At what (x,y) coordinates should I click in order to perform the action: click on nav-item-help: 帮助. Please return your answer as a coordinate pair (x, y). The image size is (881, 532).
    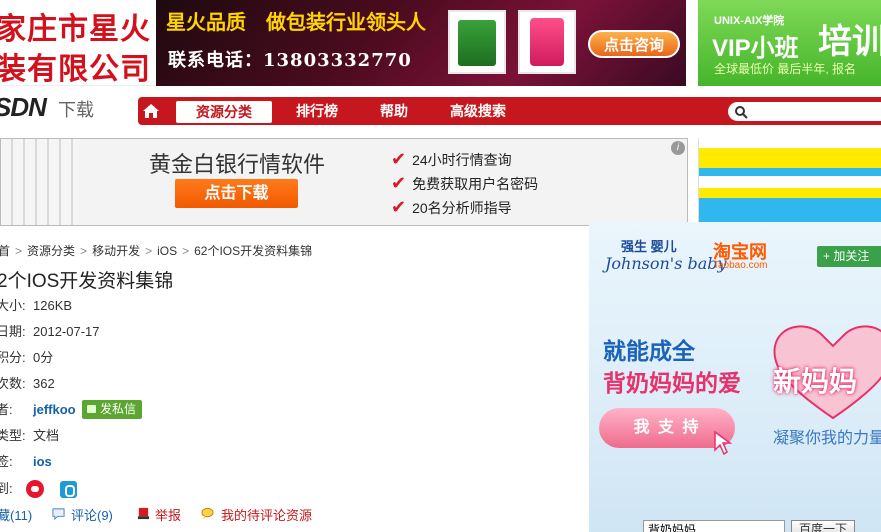
    Looking at the image, I should click on (394, 111).